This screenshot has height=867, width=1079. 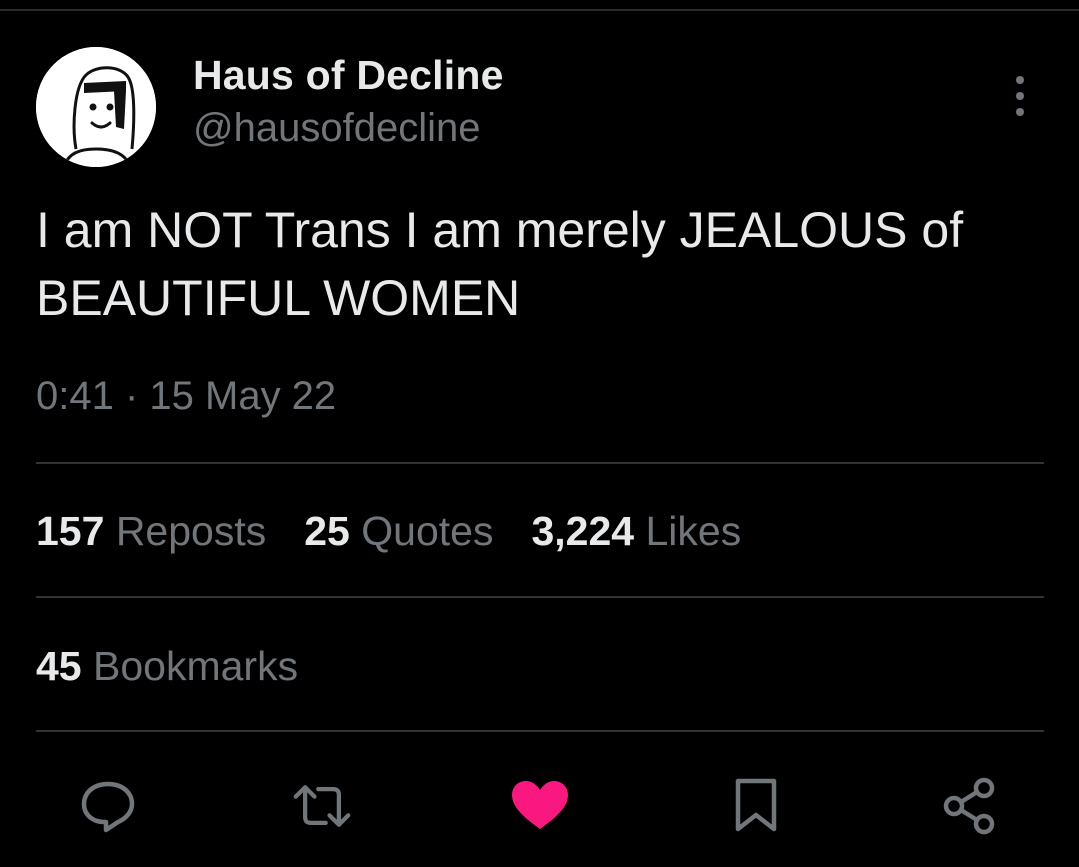 I want to click on author-display-name: Haus of Decline, so click(x=348, y=75).